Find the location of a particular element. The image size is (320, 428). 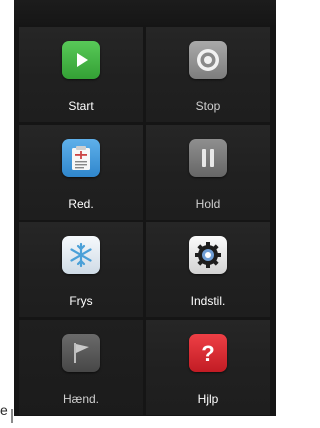

stop-label: Stop is located at coordinates (208, 106).